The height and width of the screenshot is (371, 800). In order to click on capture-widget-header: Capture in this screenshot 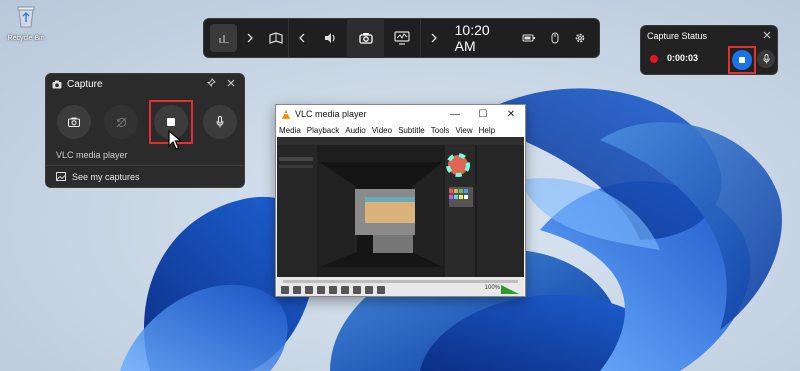, I will do `click(145, 84)`.